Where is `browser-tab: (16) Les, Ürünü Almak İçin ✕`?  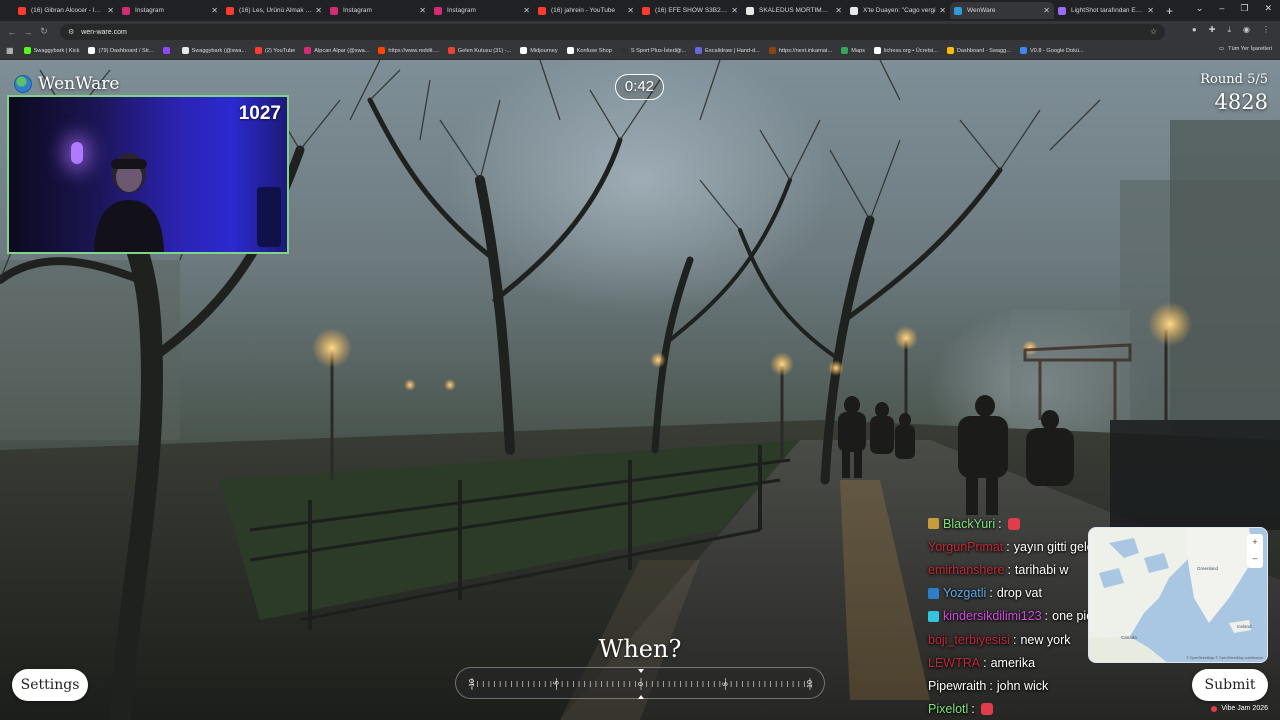 browser-tab: (16) Les, Ürünü Almak İçin ✕ is located at coordinates (274, 10).